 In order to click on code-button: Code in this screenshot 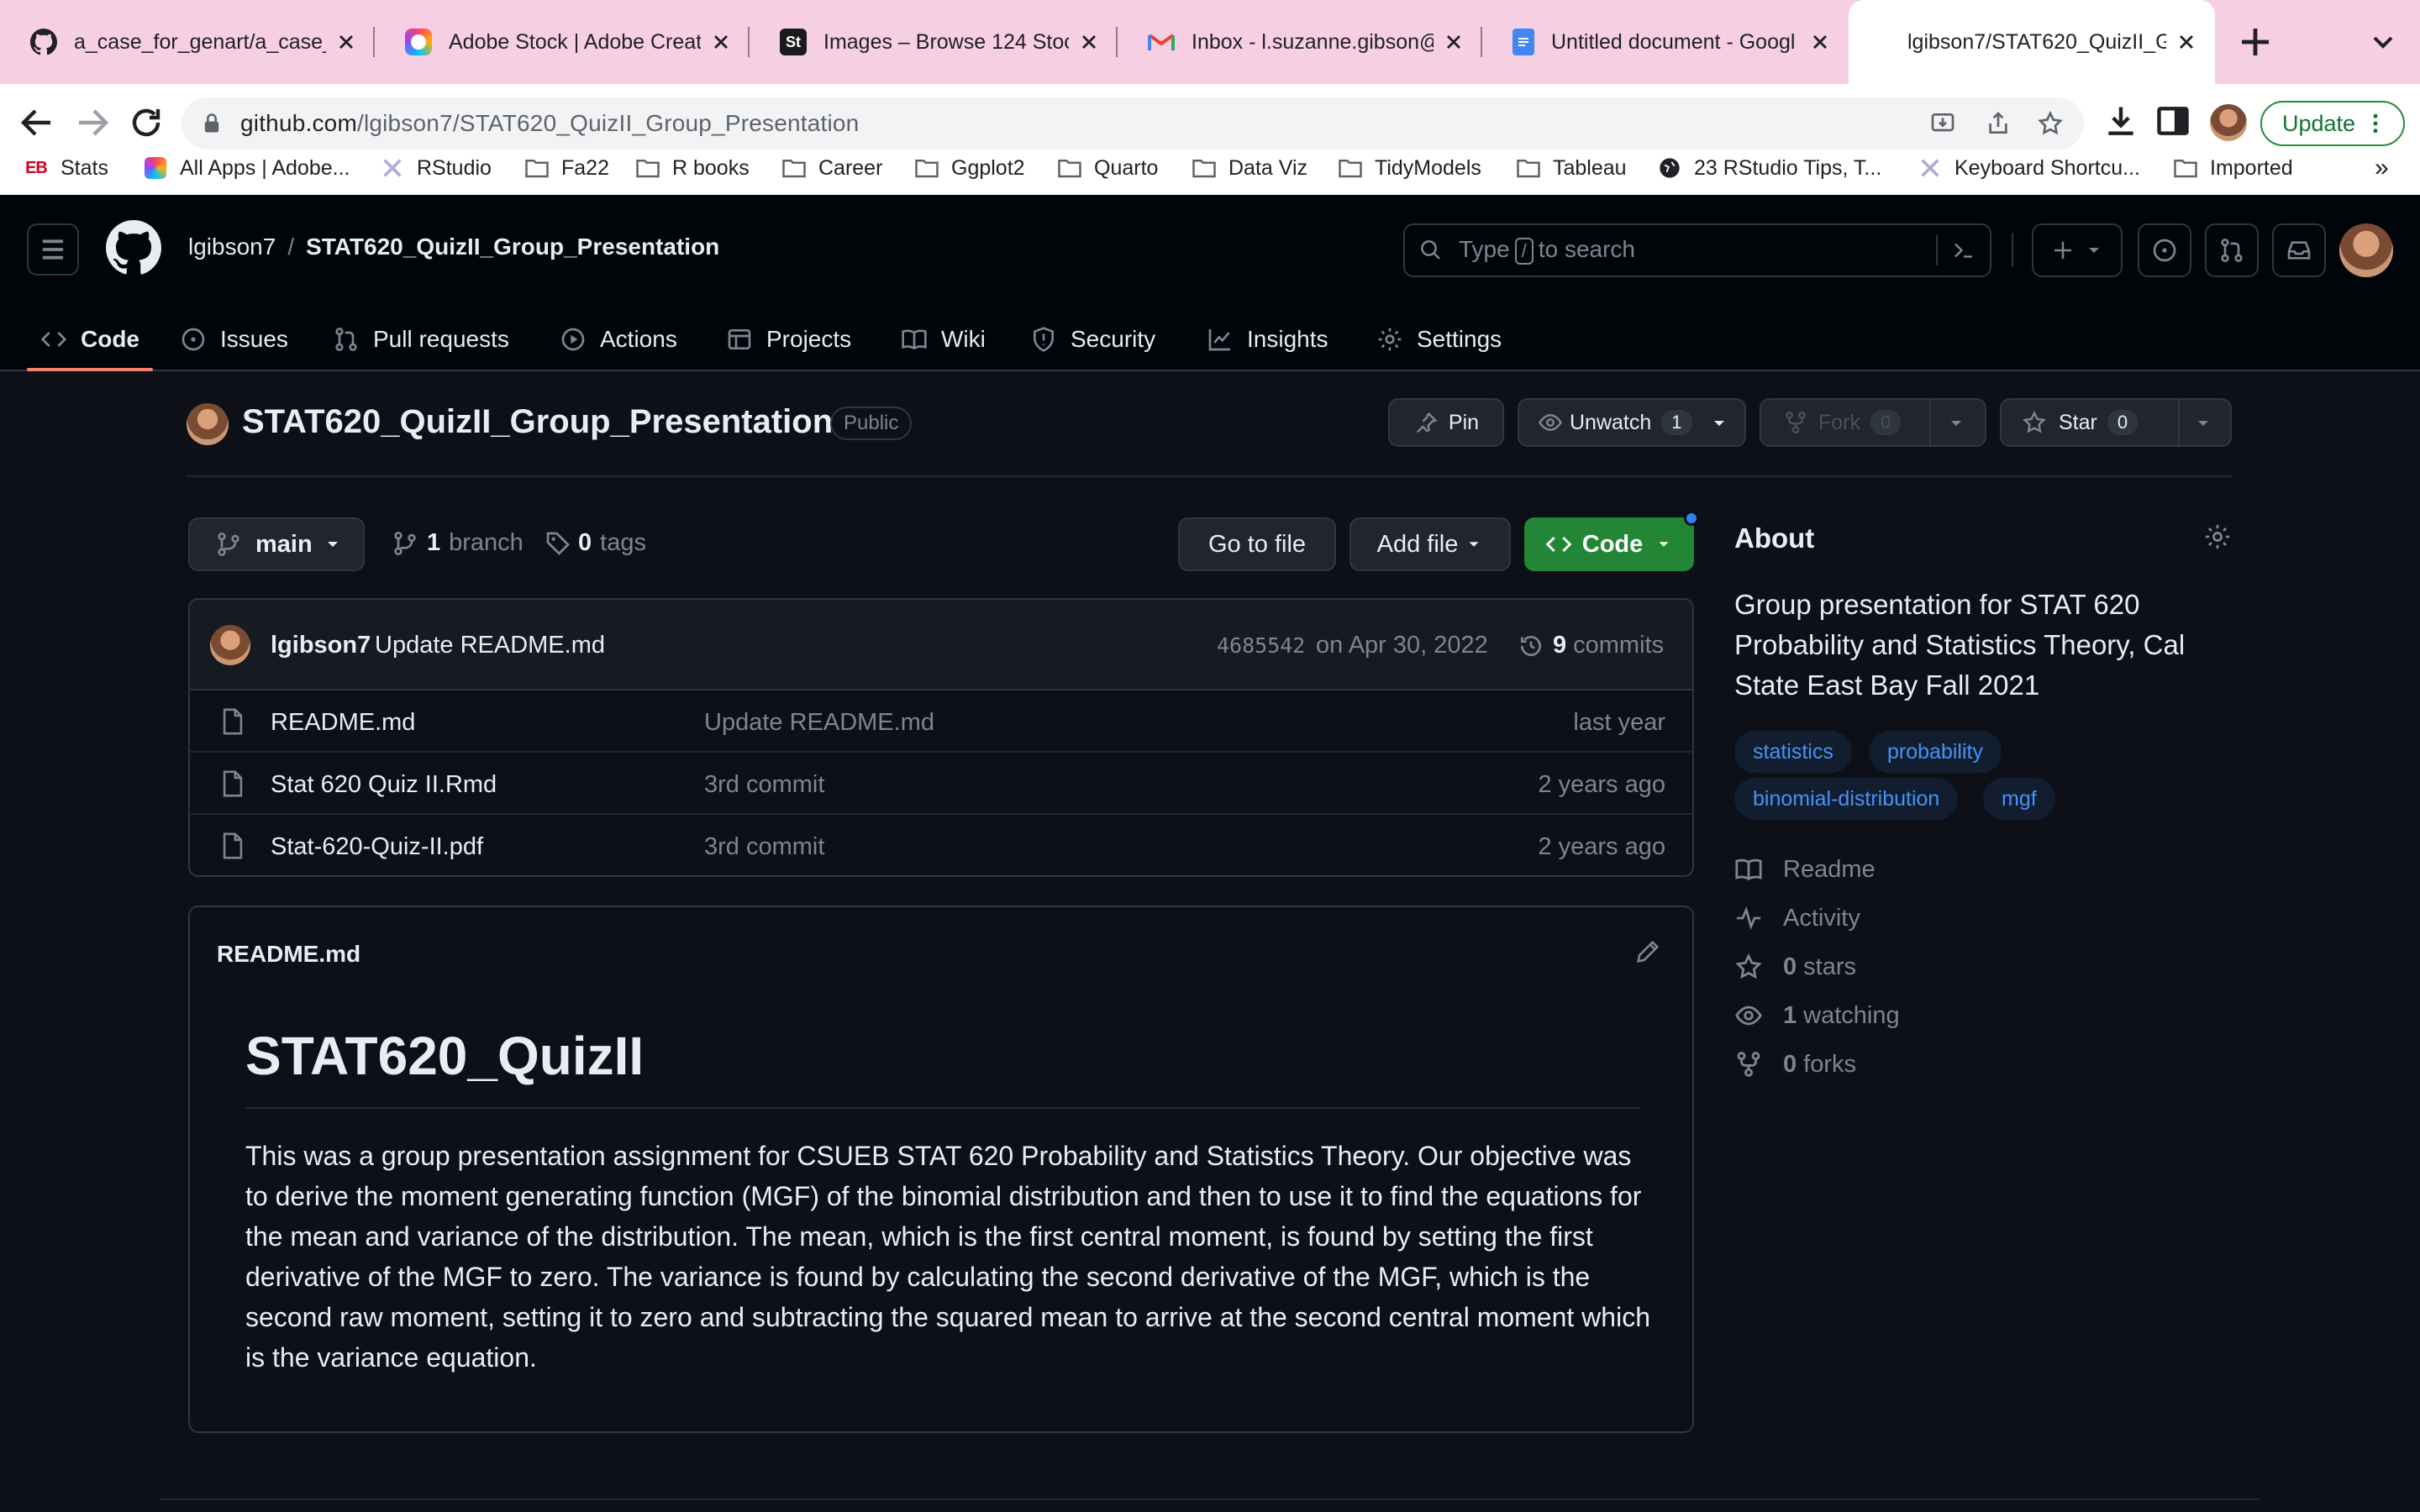, I will do `click(1609, 544)`.